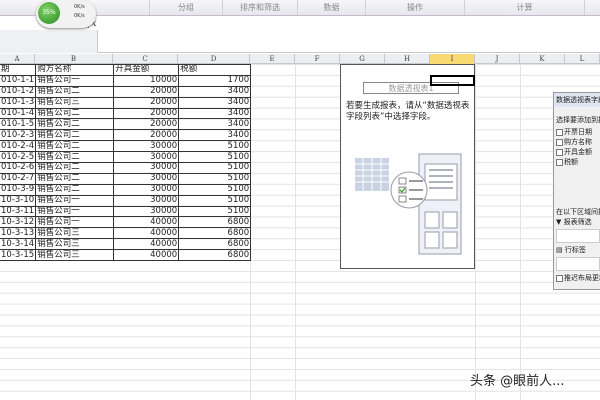 The image size is (600, 400). I want to click on active-cell, so click(452, 80).